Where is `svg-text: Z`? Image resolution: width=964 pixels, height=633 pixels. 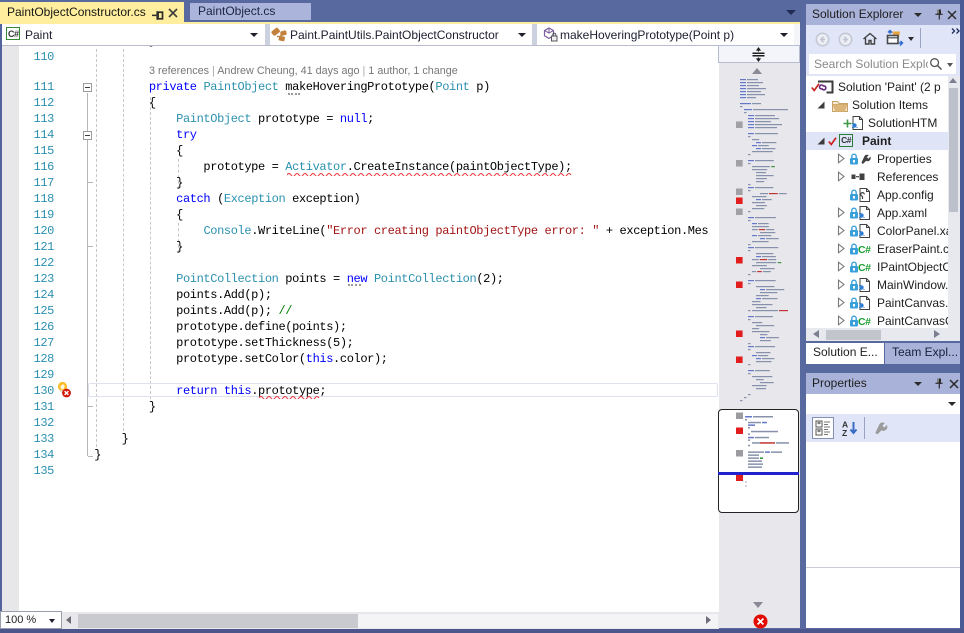
svg-text: Z is located at coordinates (844, 432).